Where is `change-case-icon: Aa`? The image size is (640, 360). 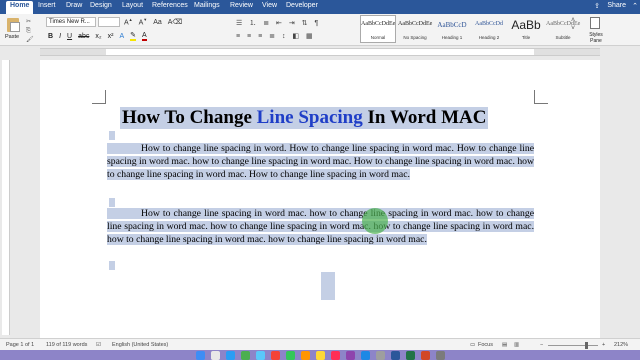
change-case-icon: Aa is located at coordinates (157, 22).